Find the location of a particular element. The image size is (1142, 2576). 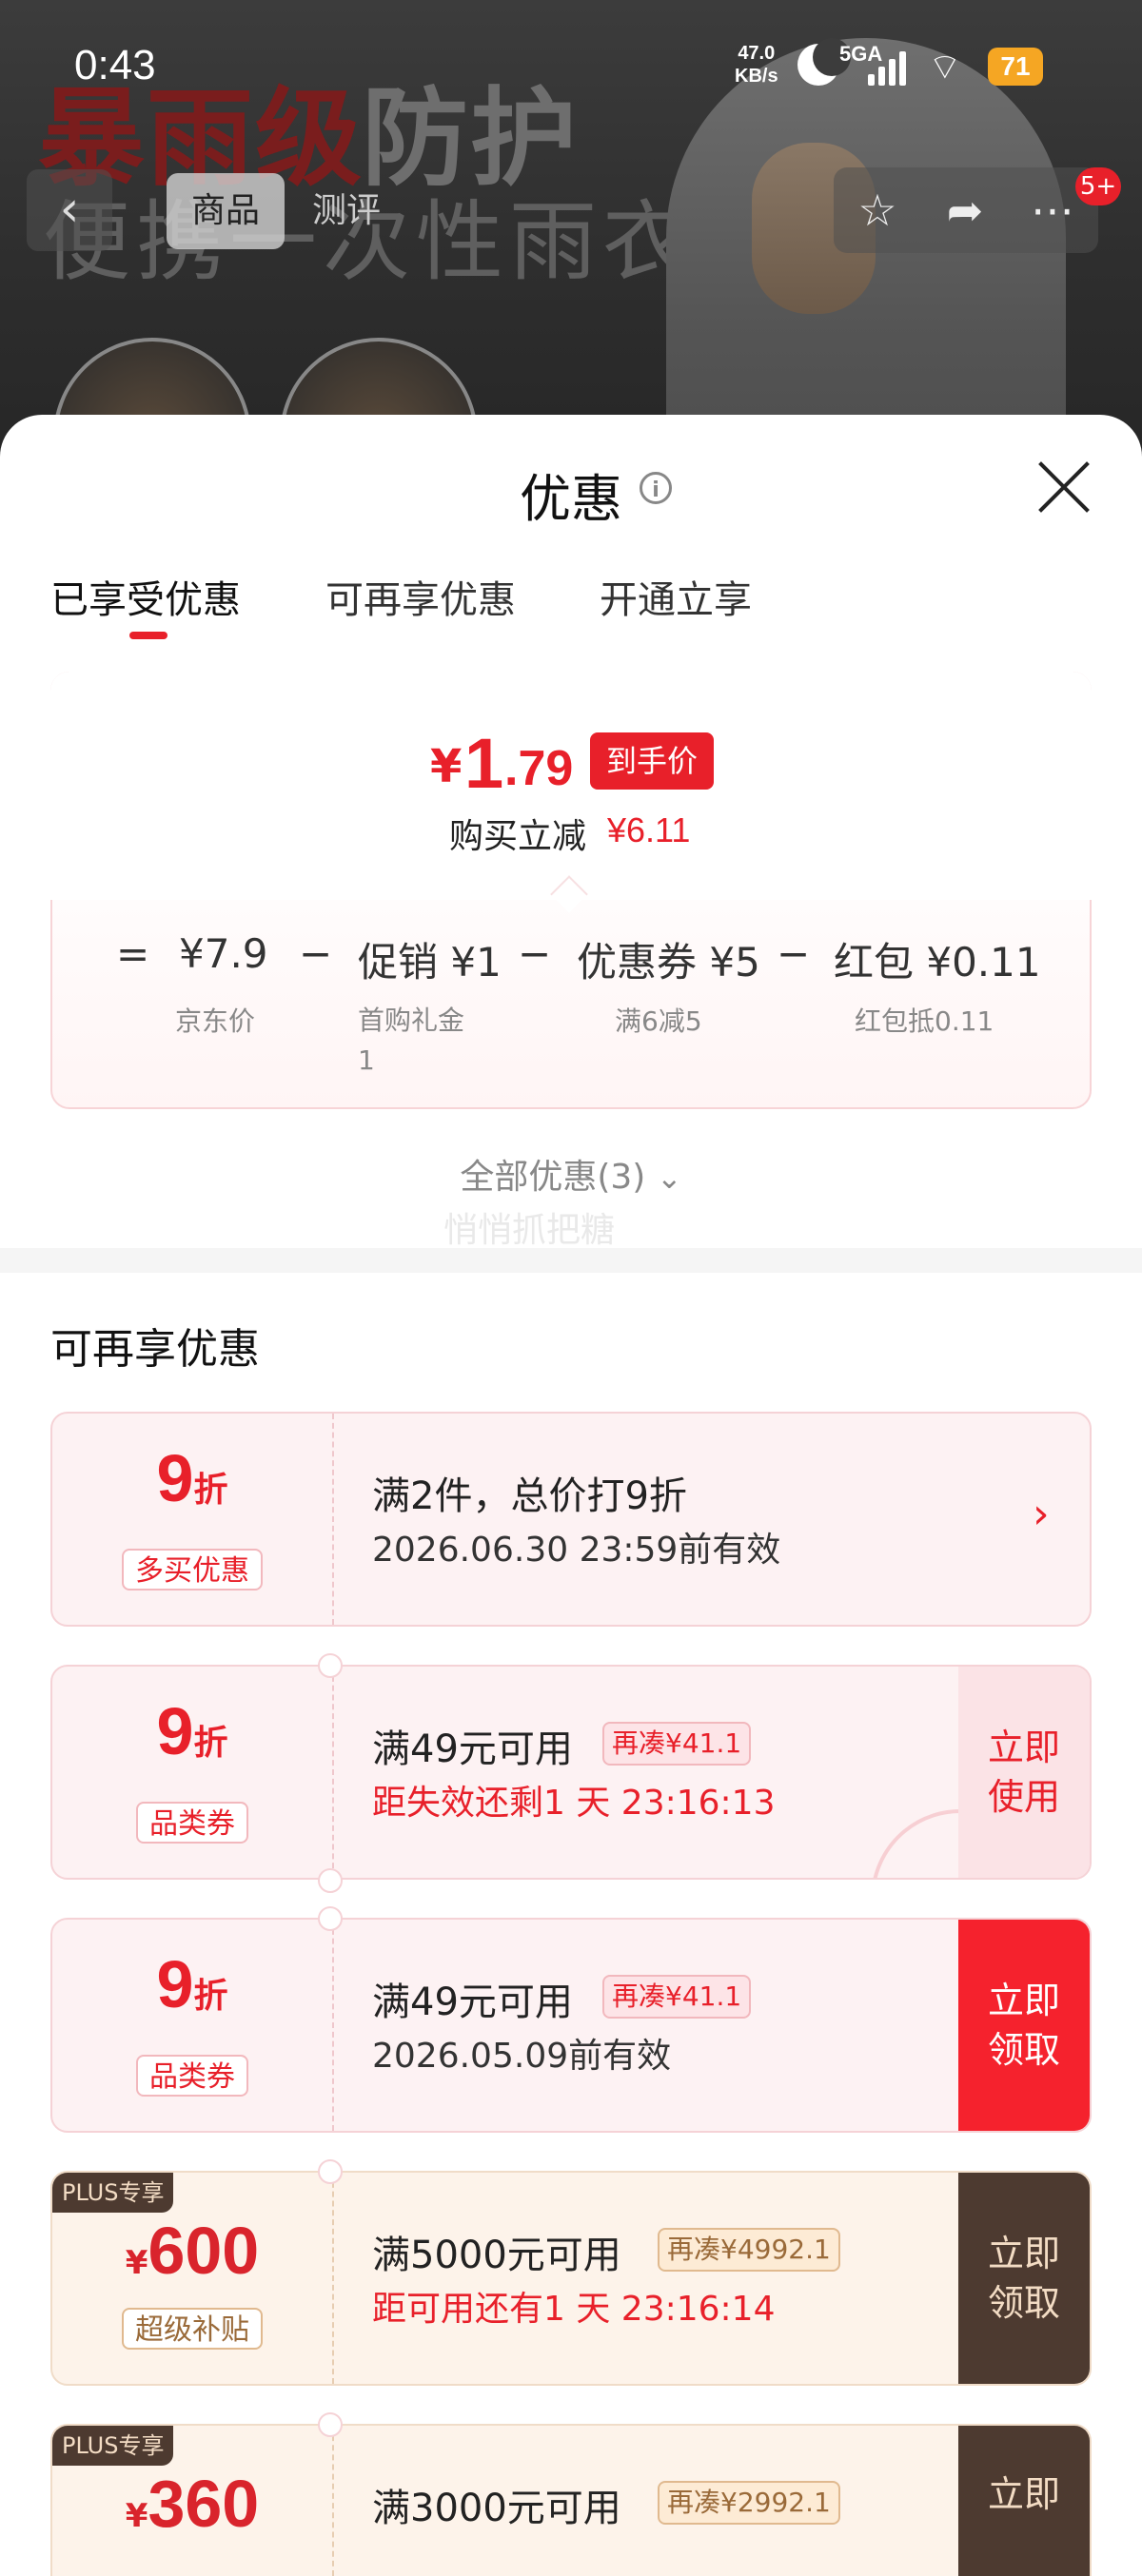

message-count-badge: 5+ is located at coordinates (1098, 186).